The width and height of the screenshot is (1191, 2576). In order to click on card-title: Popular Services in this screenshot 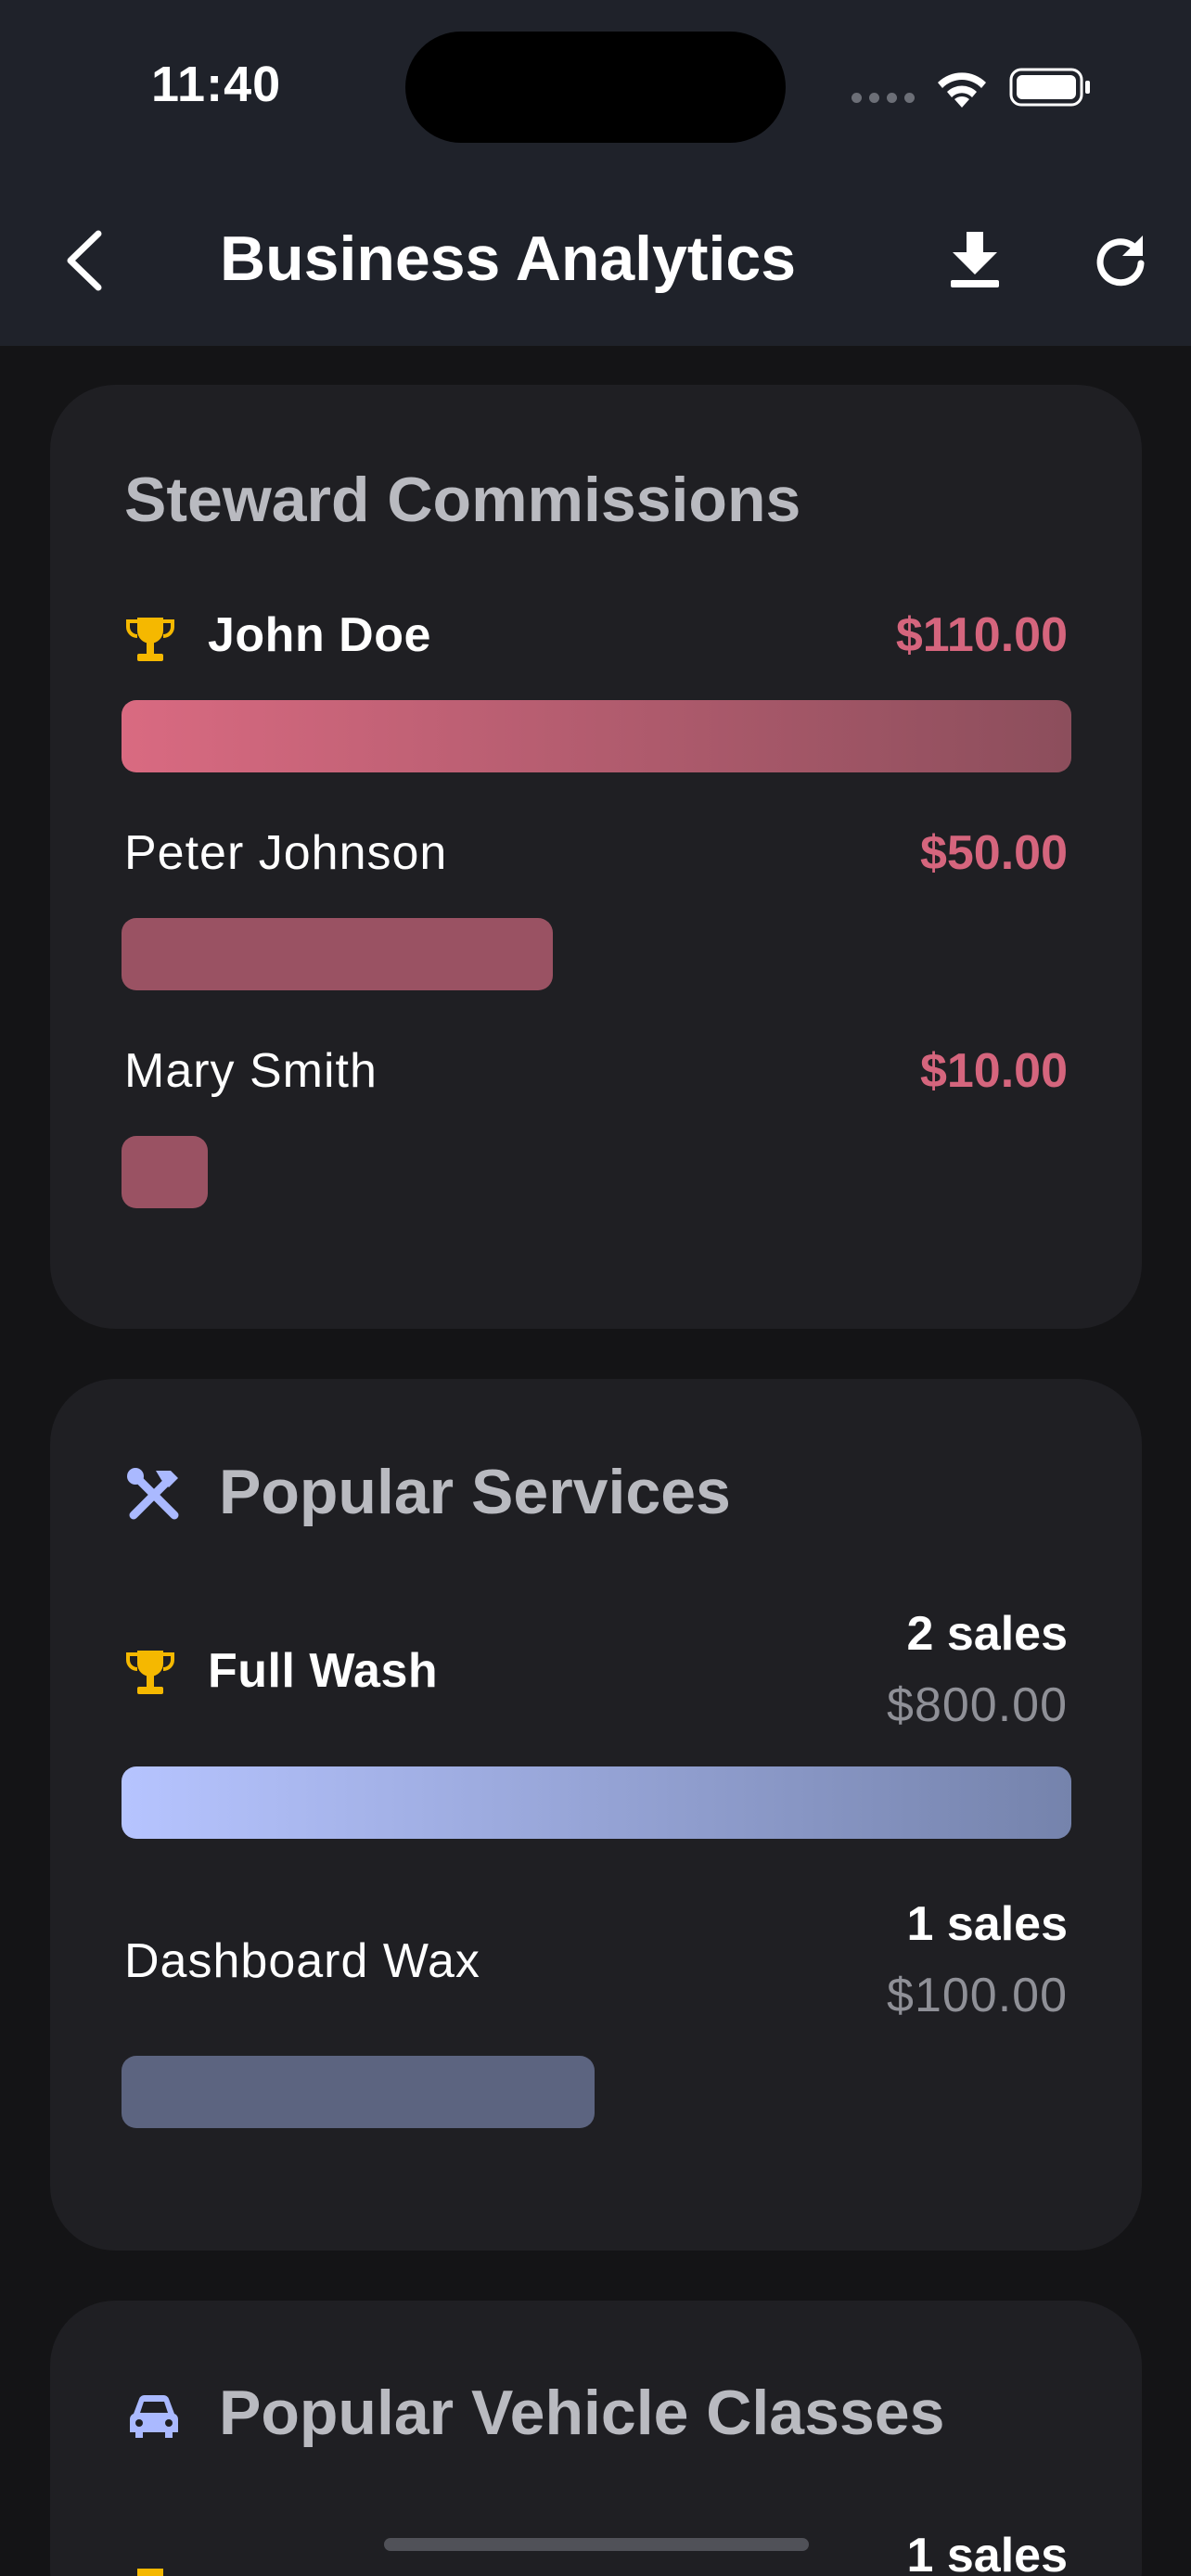, I will do `click(475, 1492)`.